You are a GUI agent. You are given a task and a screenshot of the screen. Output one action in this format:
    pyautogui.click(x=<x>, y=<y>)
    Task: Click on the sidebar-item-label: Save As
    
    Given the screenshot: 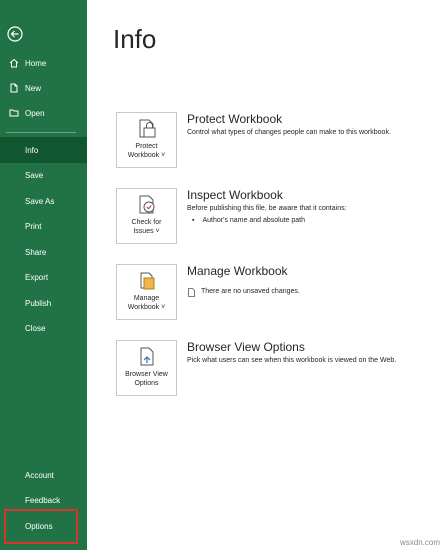 What is the action you would take?
    pyautogui.click(x=40, y=201)
    